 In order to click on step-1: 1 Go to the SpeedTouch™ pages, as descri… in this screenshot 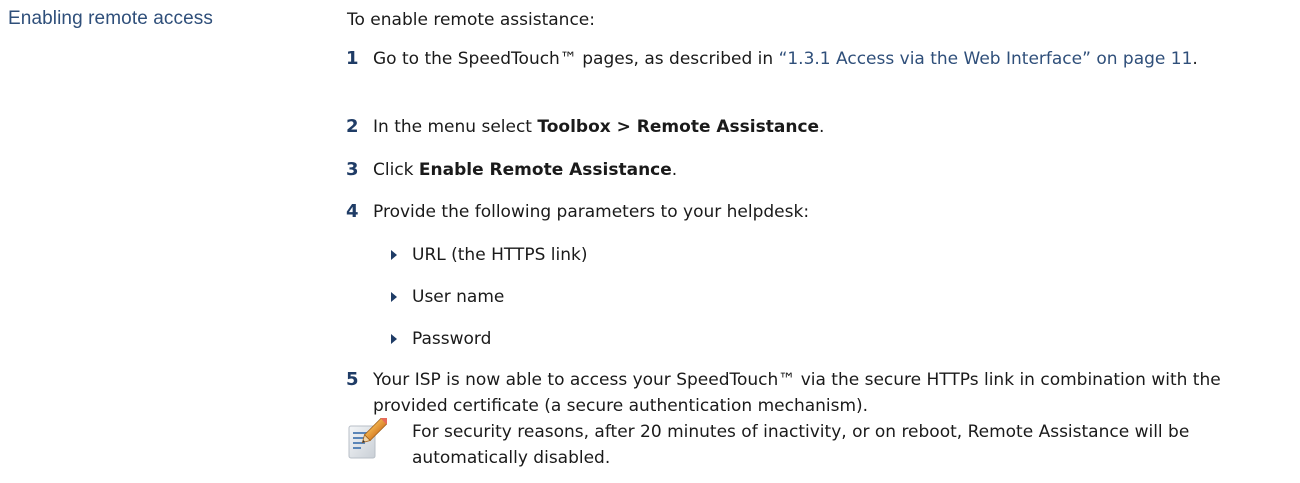, I will do `click(819, 59)`.